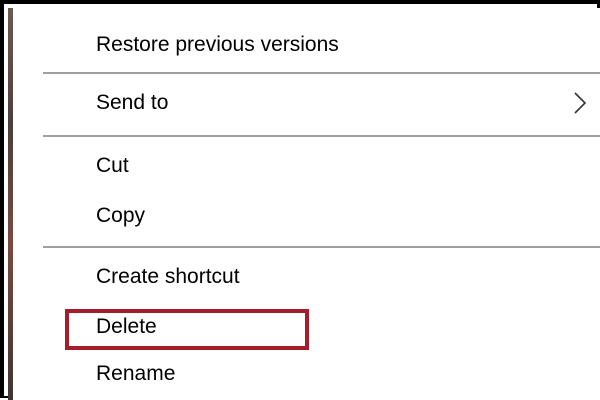 The height and width of the screenshot is (400, 600). I want to click on menu-item-rename: Rename, so click(306, 374).